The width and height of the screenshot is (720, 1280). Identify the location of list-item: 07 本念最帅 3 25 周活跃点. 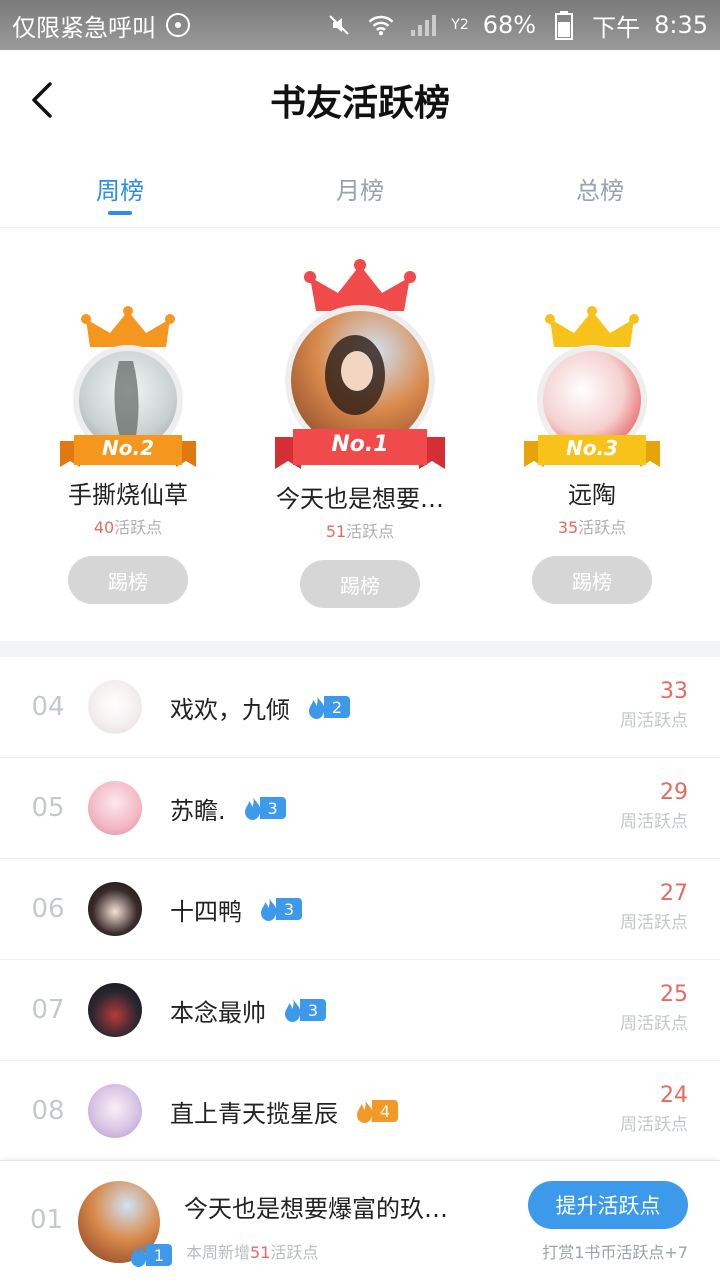
(360, 1010).